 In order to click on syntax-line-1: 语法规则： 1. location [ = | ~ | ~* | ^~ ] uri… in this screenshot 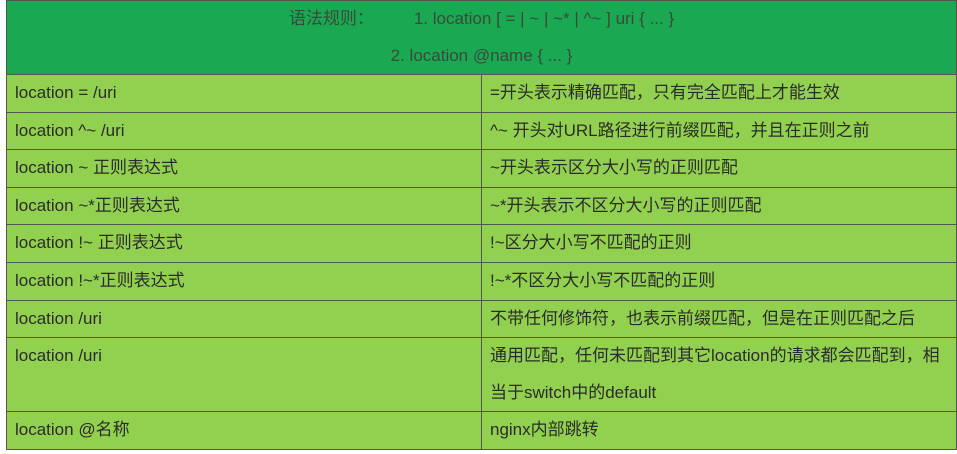, I will do `click(482, 20)`.